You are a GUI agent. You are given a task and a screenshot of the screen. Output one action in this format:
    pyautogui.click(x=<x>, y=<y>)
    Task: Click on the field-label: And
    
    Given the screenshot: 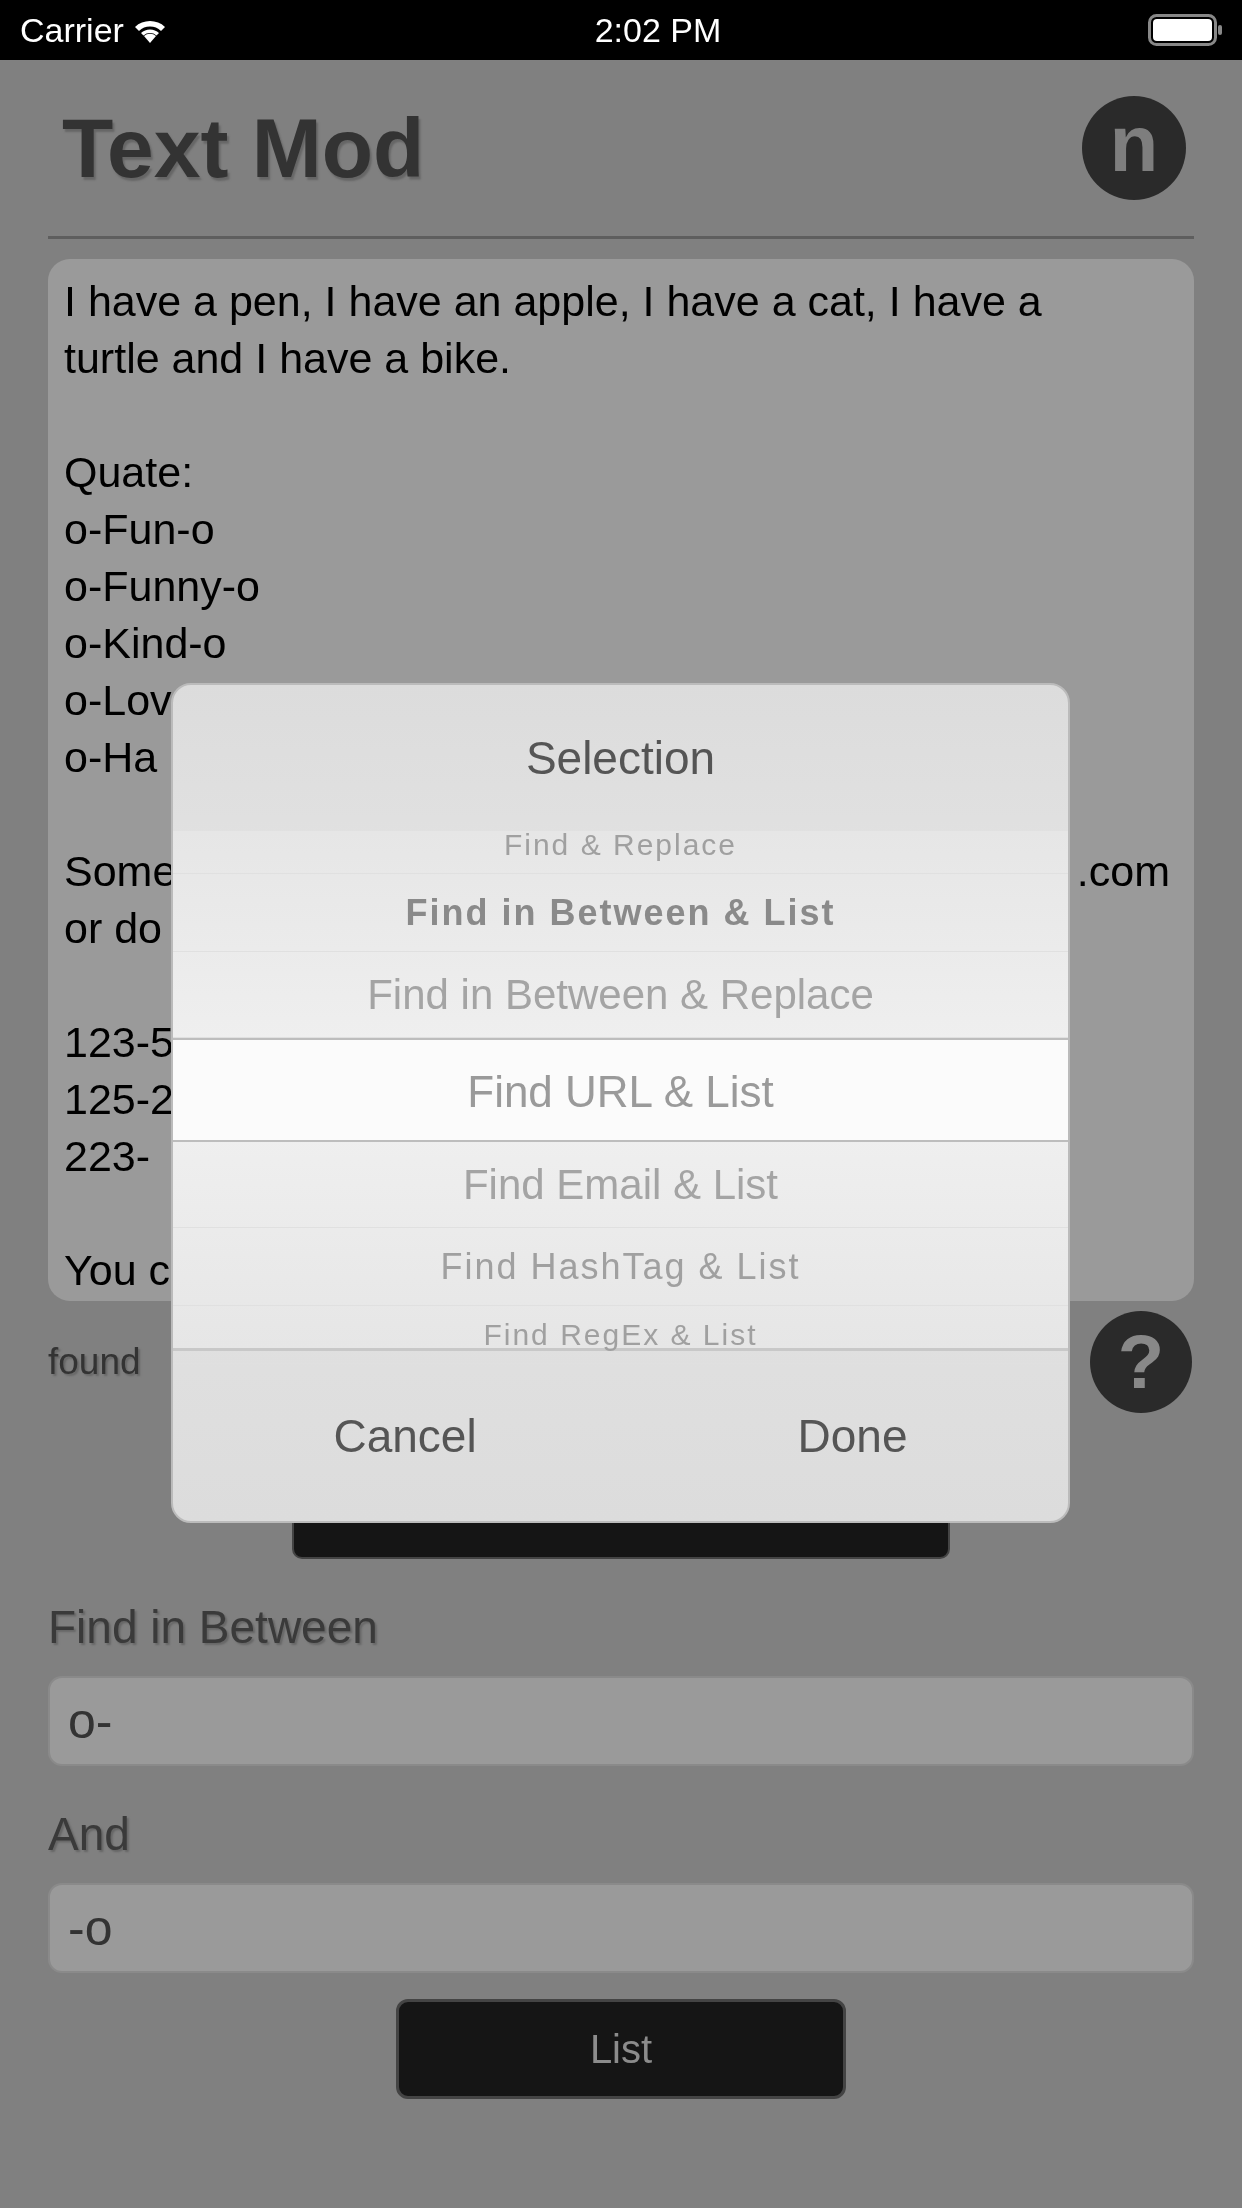 What is the action you would take?
    pyautogui.click(x=89, y=1834)
    